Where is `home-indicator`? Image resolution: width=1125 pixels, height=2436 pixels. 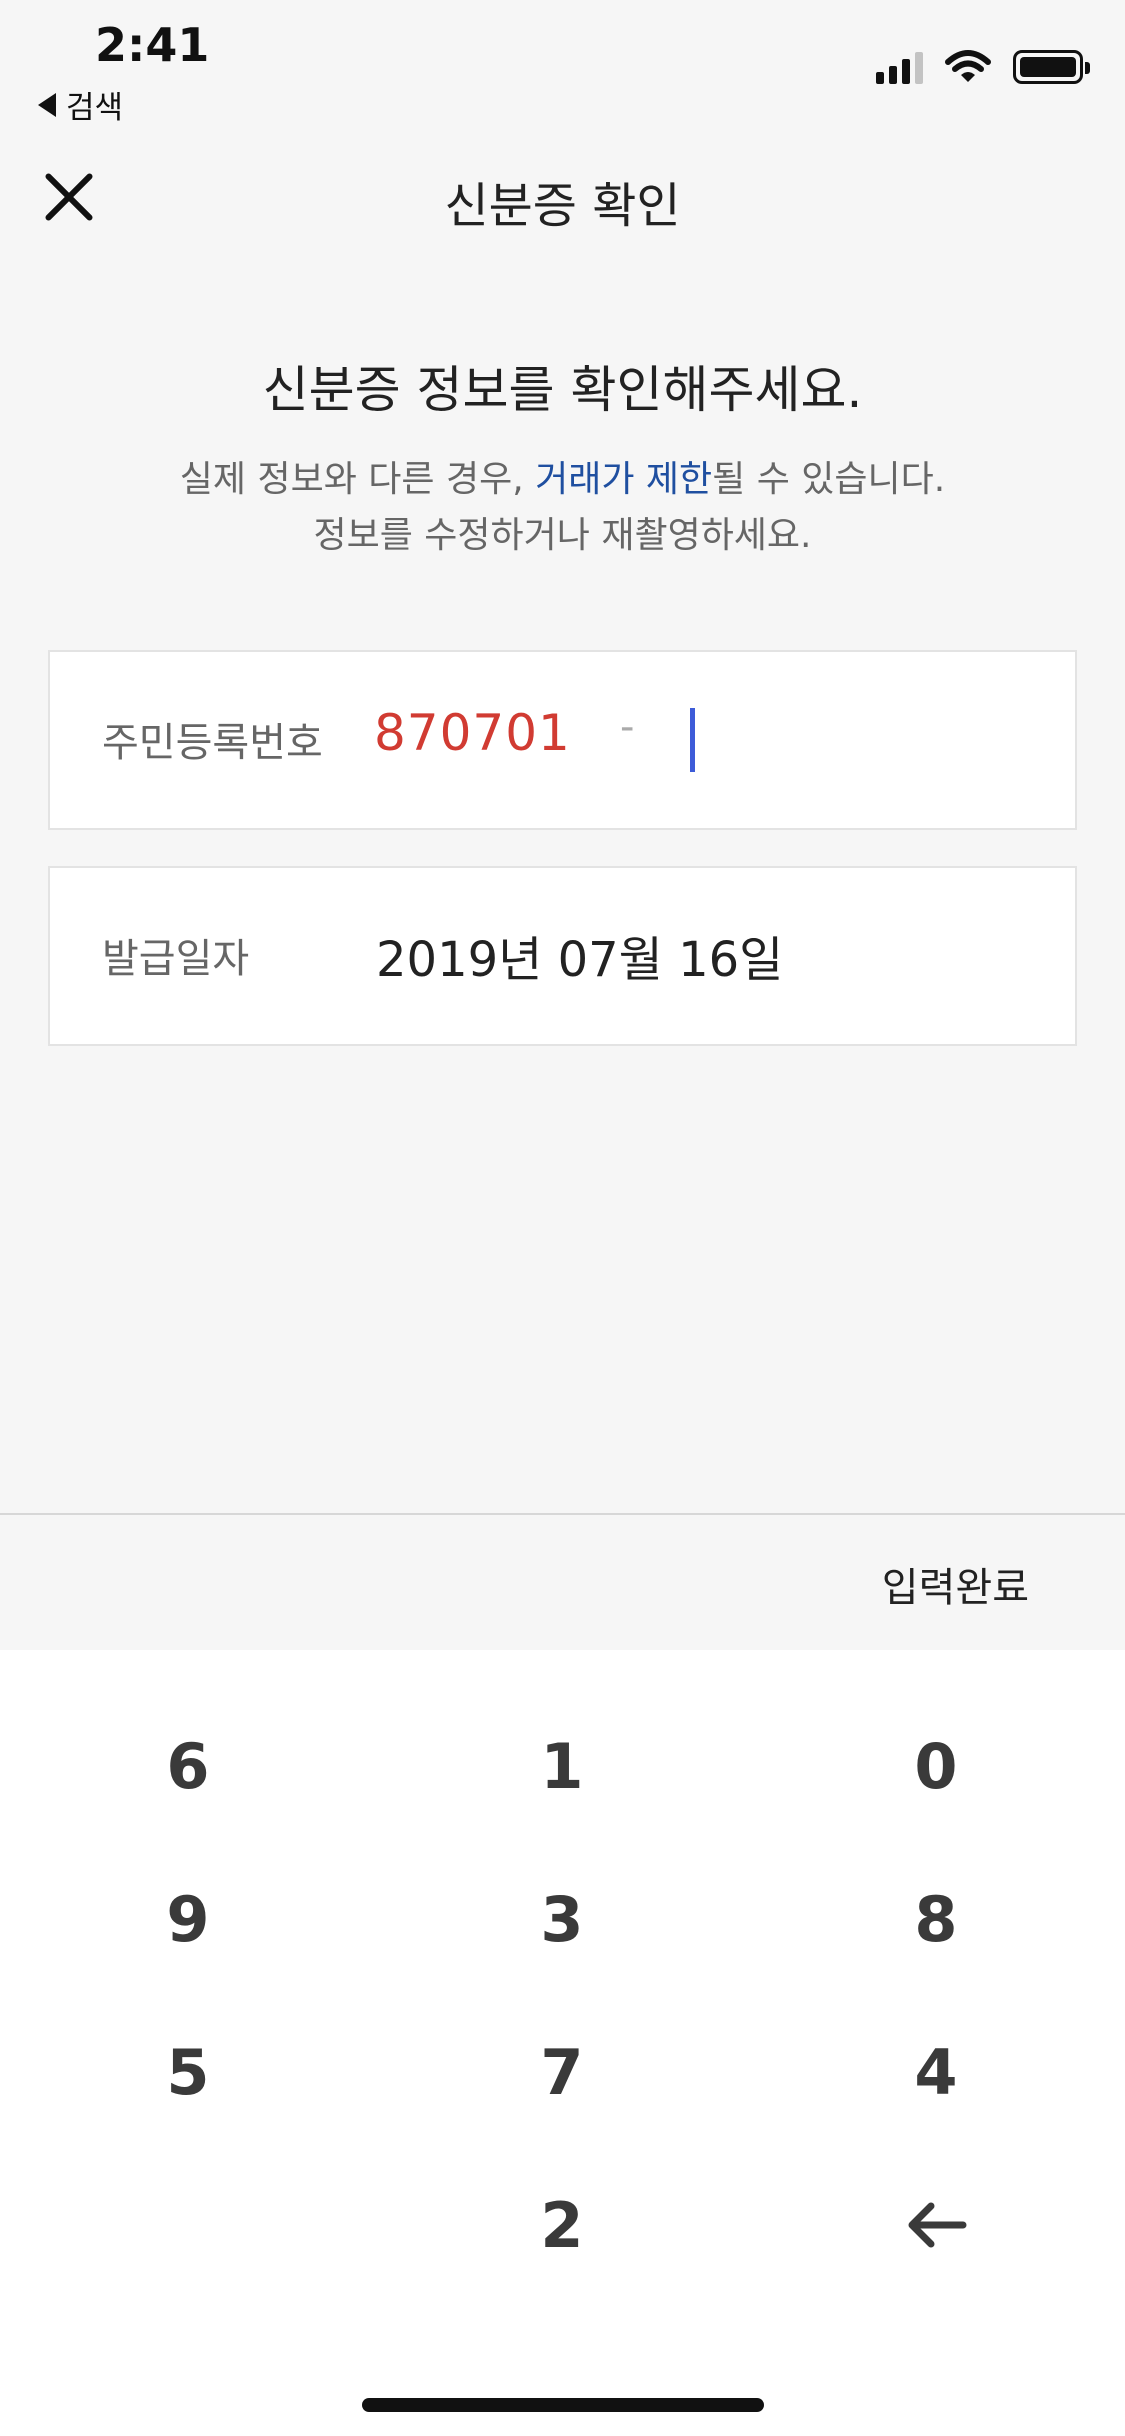
home-indicator is located at coordinates (563, 2405).